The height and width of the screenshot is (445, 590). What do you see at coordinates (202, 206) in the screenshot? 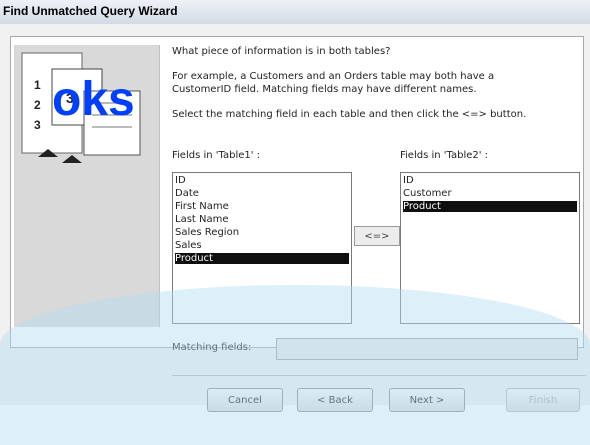
I see `table1-field-2: First Name` at bounding box center [202, 206].